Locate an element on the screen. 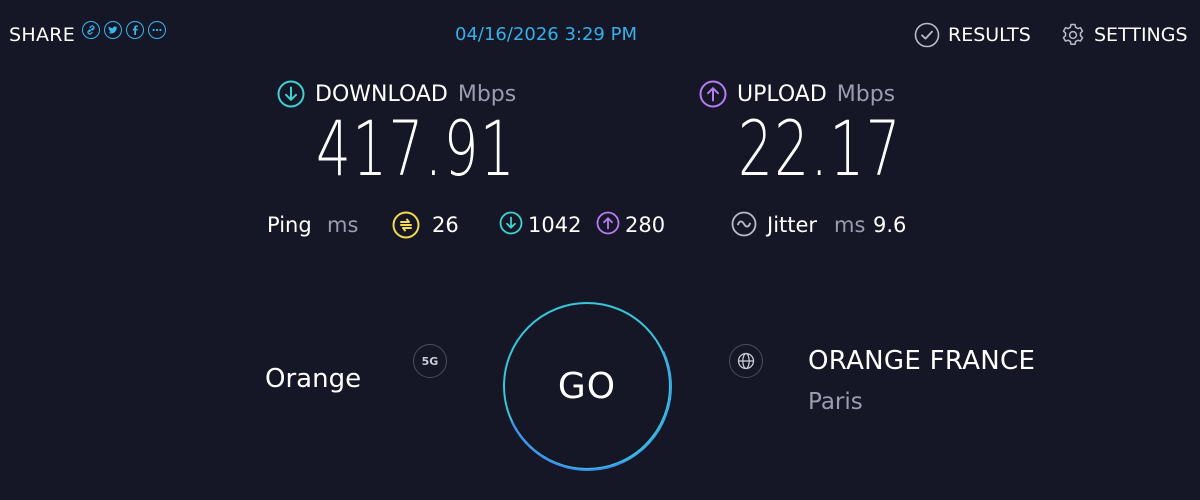  provider-name: Orange is located at coordinates (313, 379).